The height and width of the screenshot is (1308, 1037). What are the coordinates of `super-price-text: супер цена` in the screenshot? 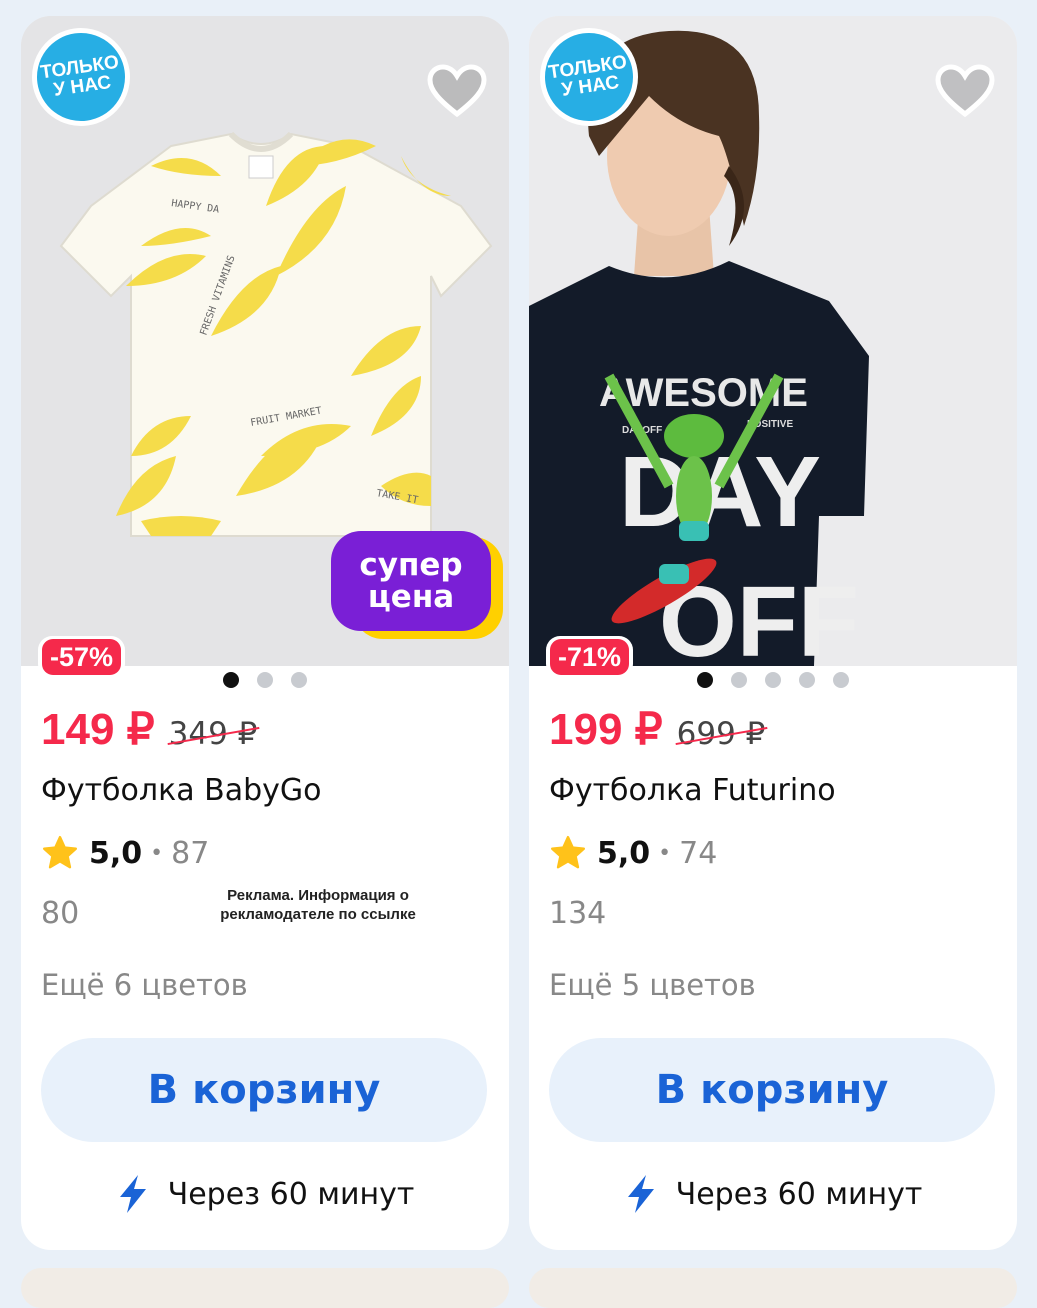 It's located at (411, 581).